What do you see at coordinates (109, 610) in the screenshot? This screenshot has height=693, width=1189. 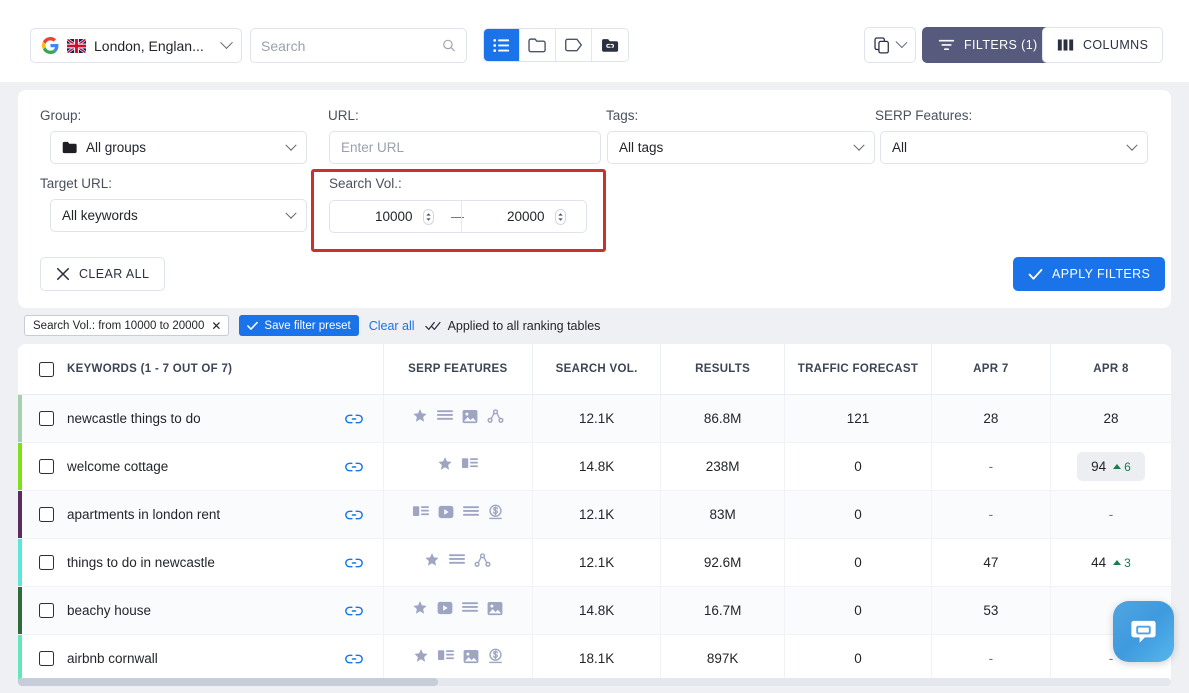 I see `keyword-label: beachy house` at bounding box center [109, 610].